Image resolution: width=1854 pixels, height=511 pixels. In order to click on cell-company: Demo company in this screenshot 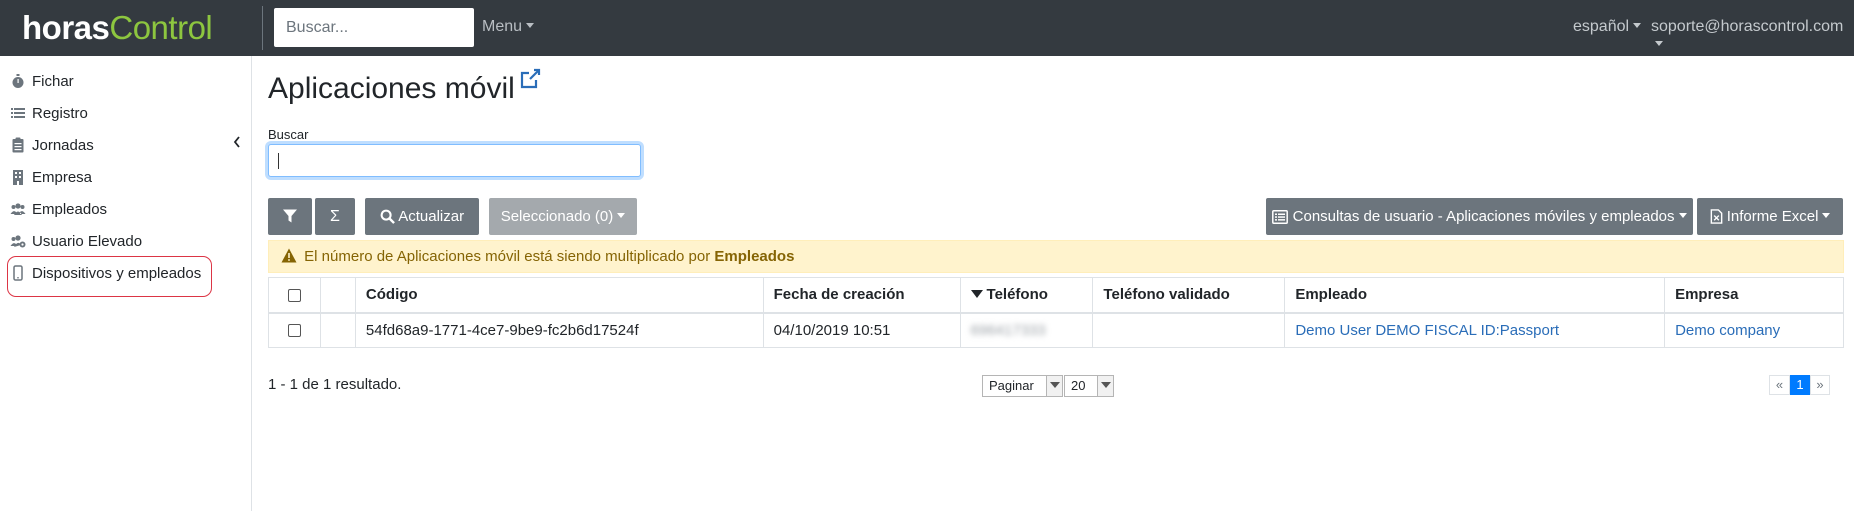, I will do `click(1754, 330)`.